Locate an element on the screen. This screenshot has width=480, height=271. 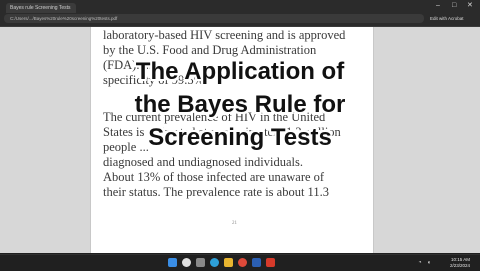
volume-icon: ◖ is located at coordinates (429, 263).